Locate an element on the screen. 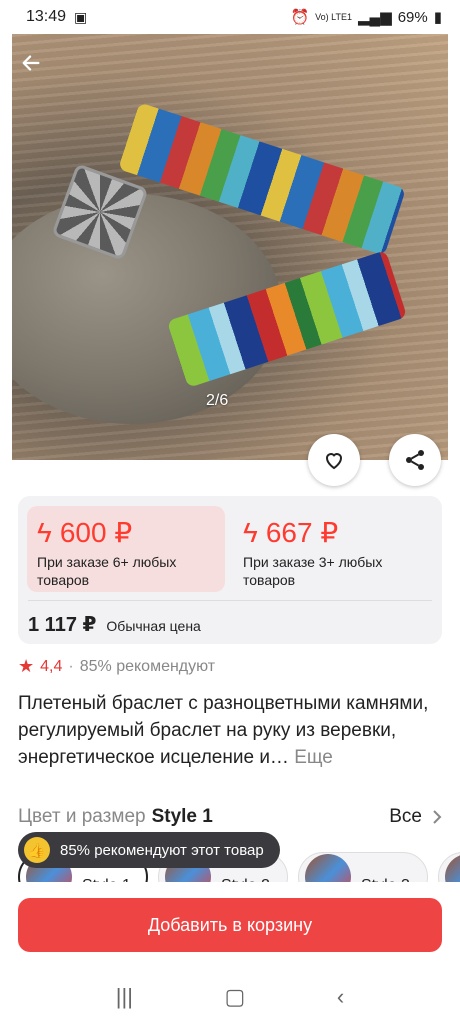 The width and height of the screenshot is (460, 1024). rating-row: ★ 4,4 · 85% рекомендуют is located at coordinates (116, 666).